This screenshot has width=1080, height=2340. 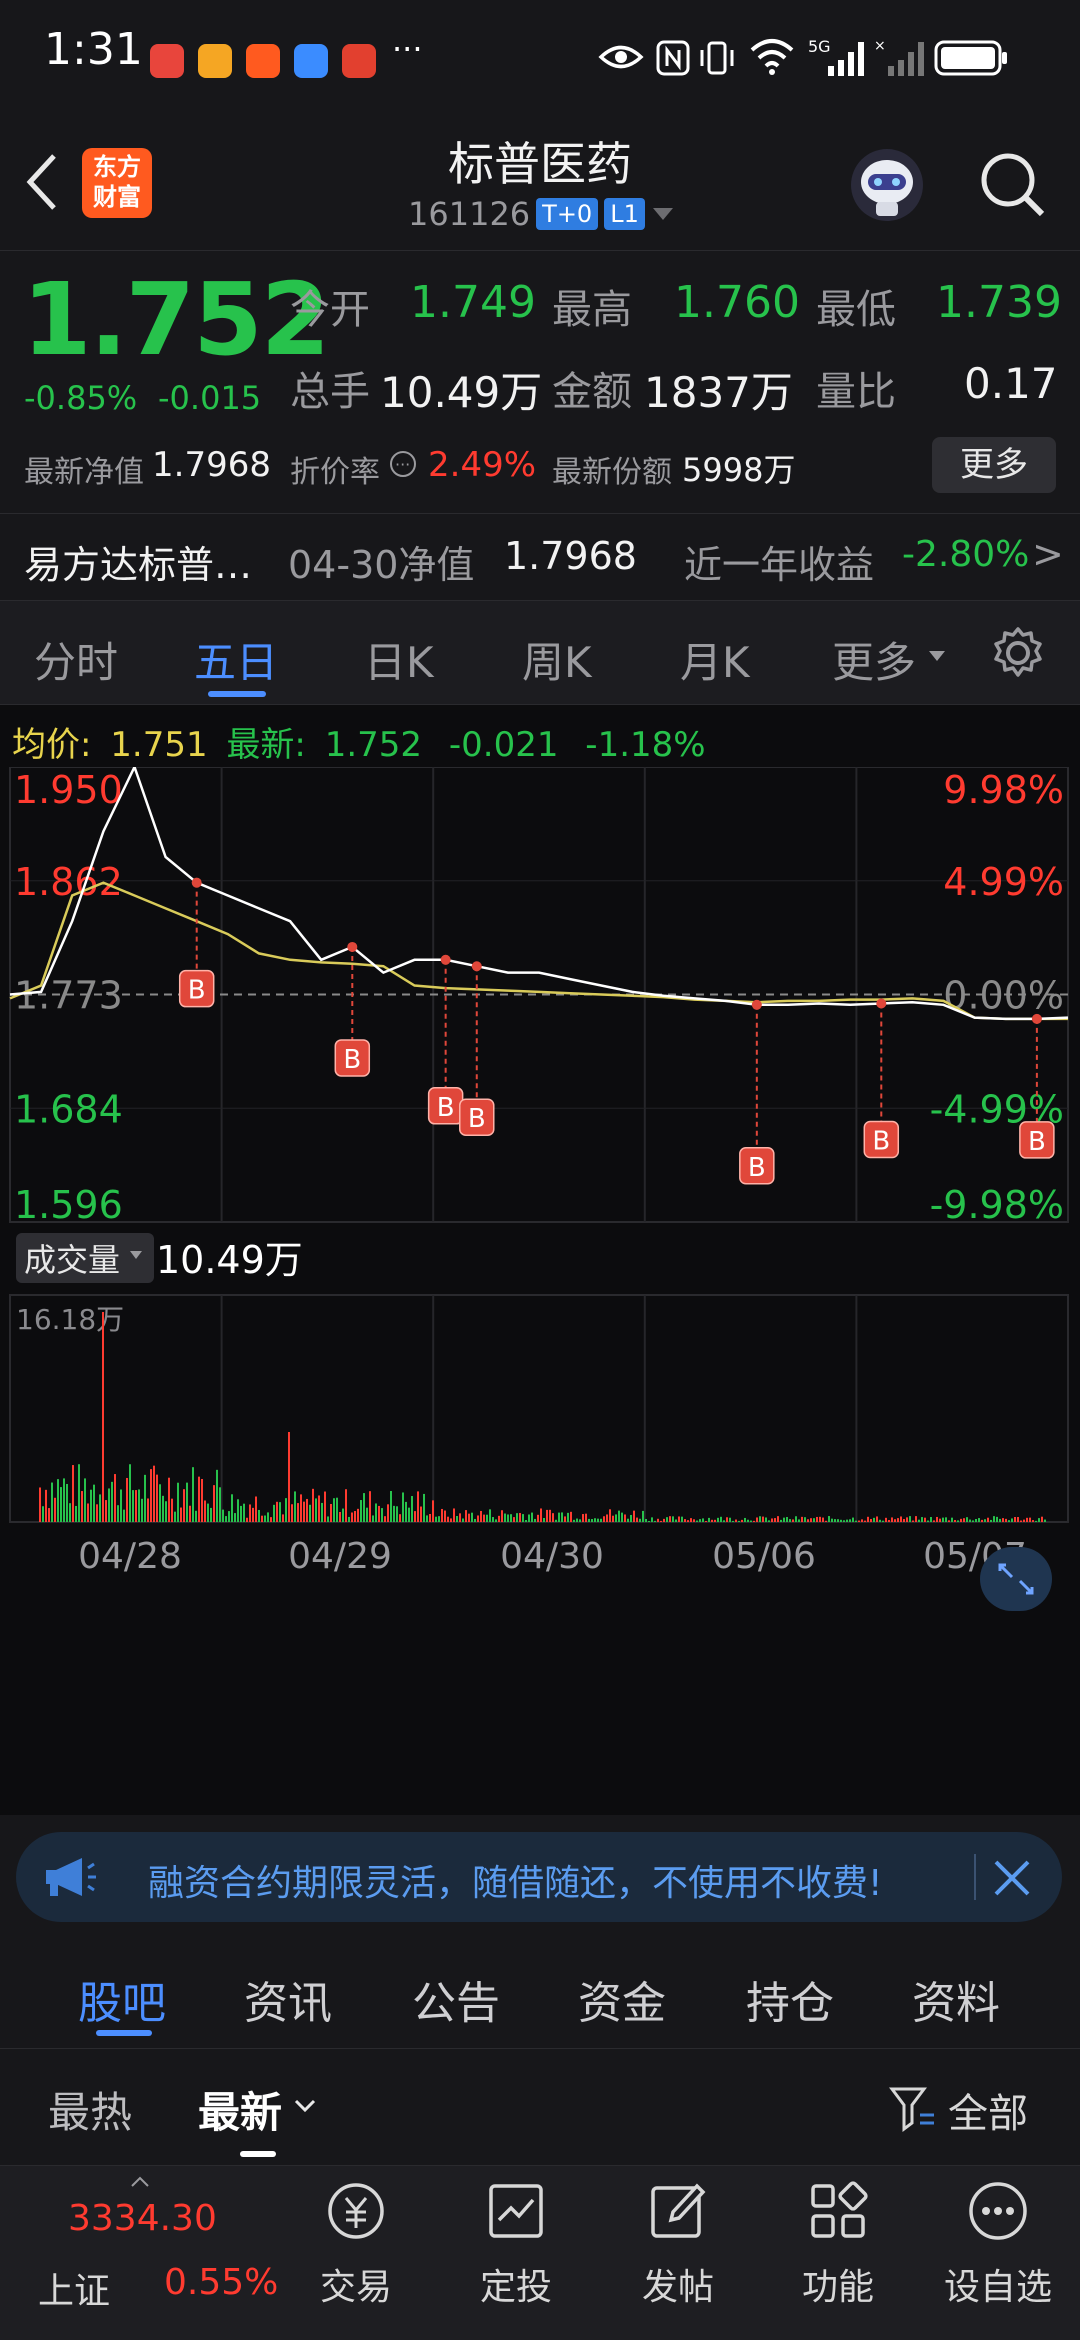 What do you see at coordinates (461, 392) in the screenshot?
I see `volume-value: 10.49万` at bounding box center [461, 392].